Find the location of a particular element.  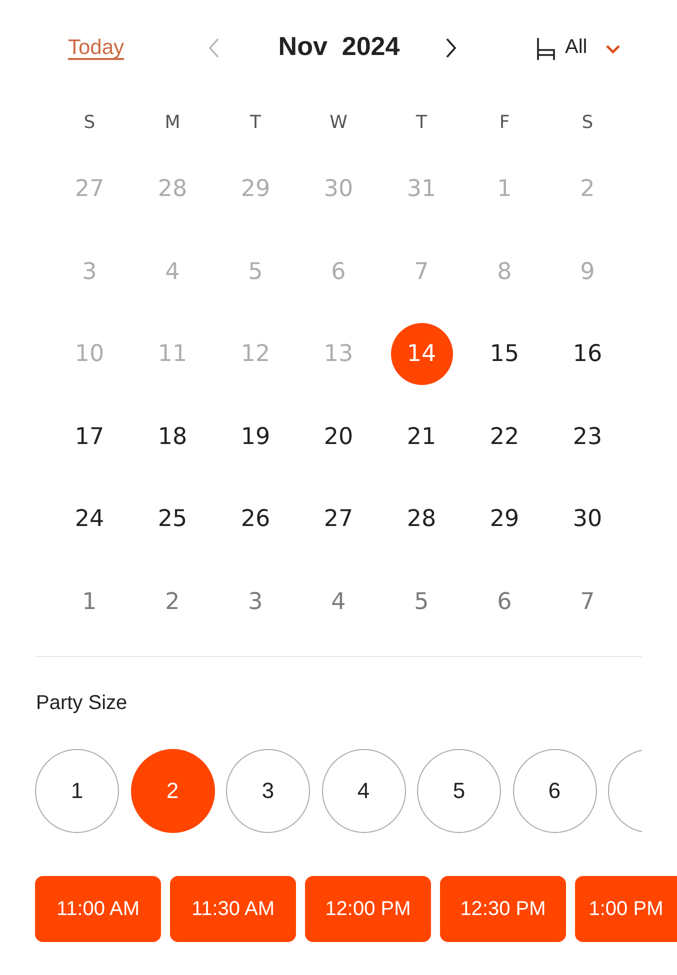

party-size-option: 3 is located at coordinates (268, 791).